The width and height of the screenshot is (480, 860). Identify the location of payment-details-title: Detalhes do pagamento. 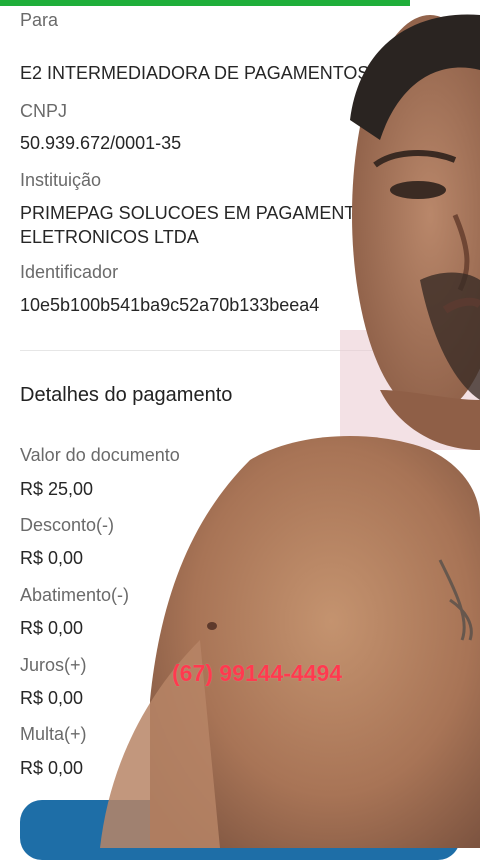
(126, 395).